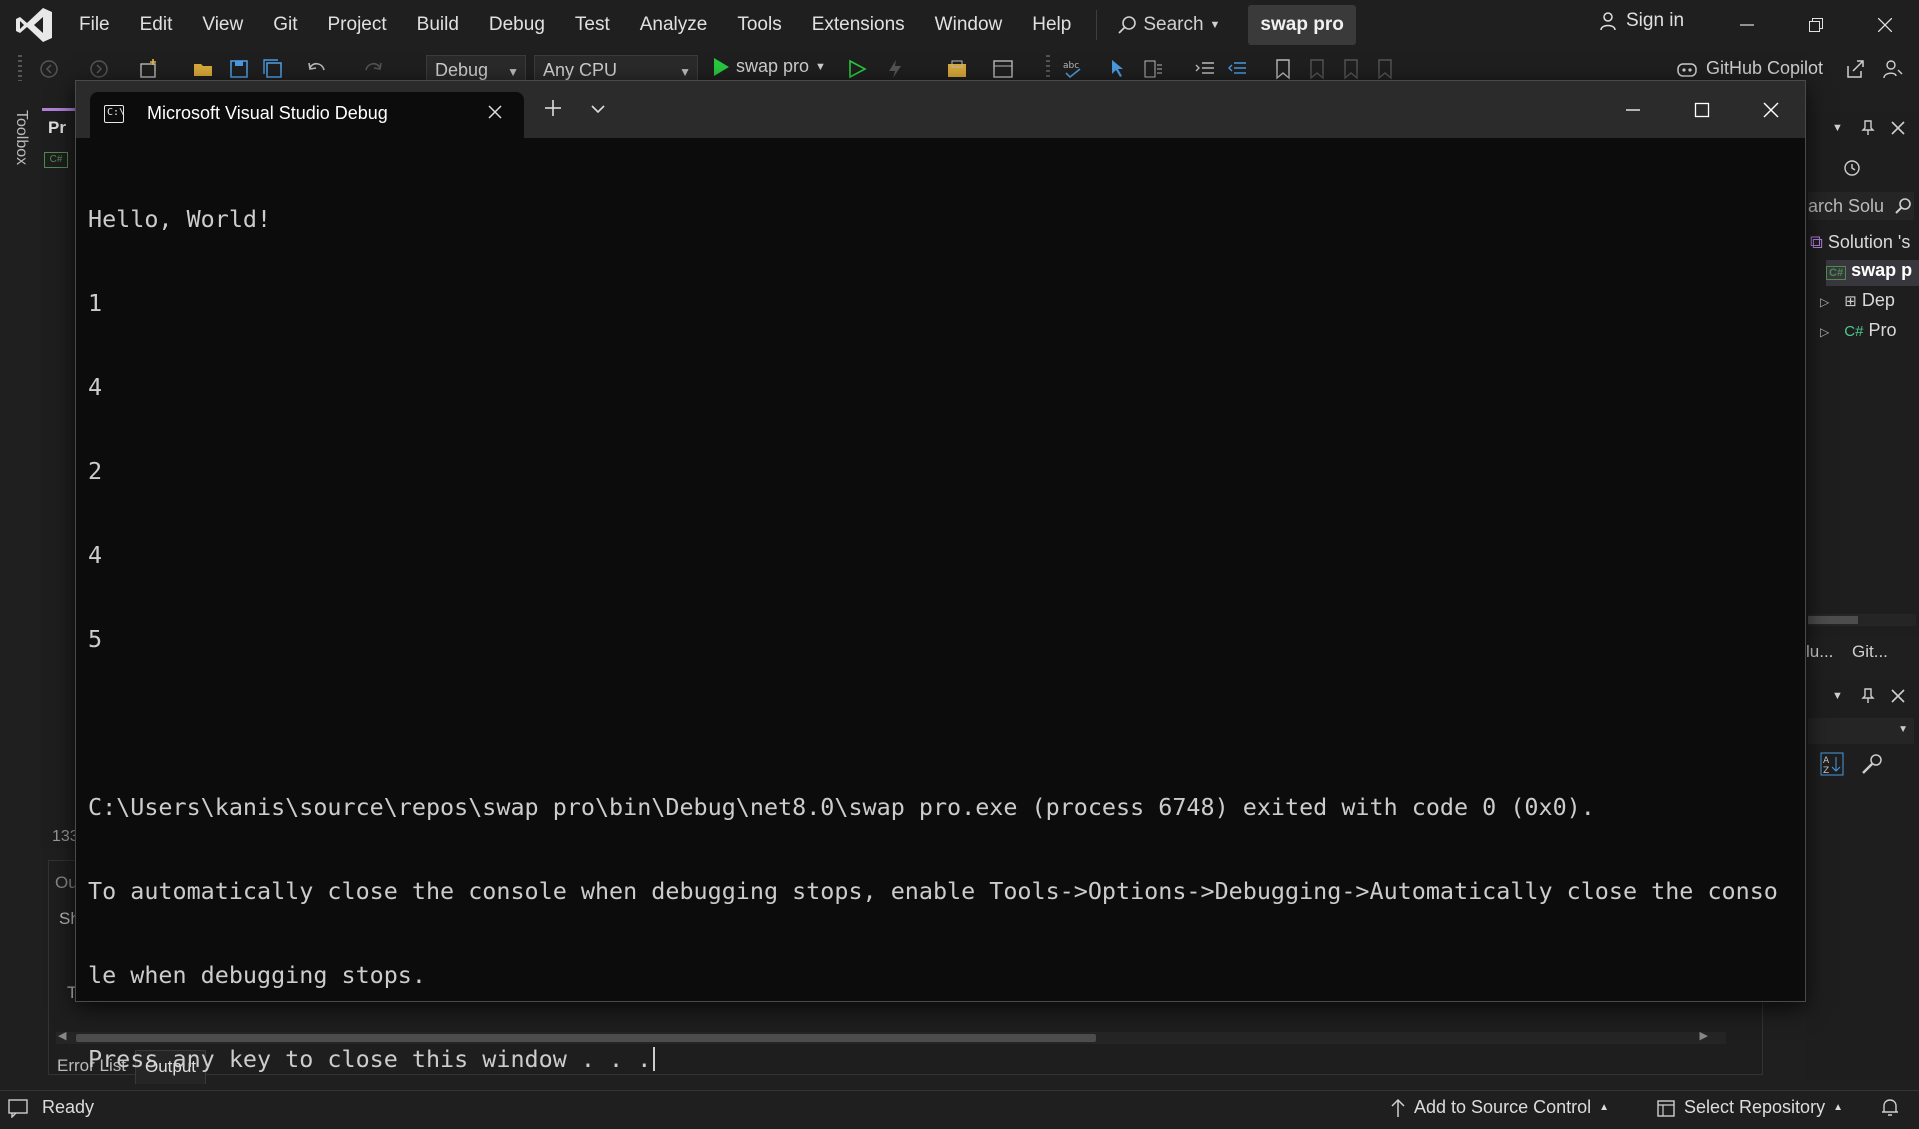 The image size is (1919, 1129). I want to click on play-icon, so click(721, 66).